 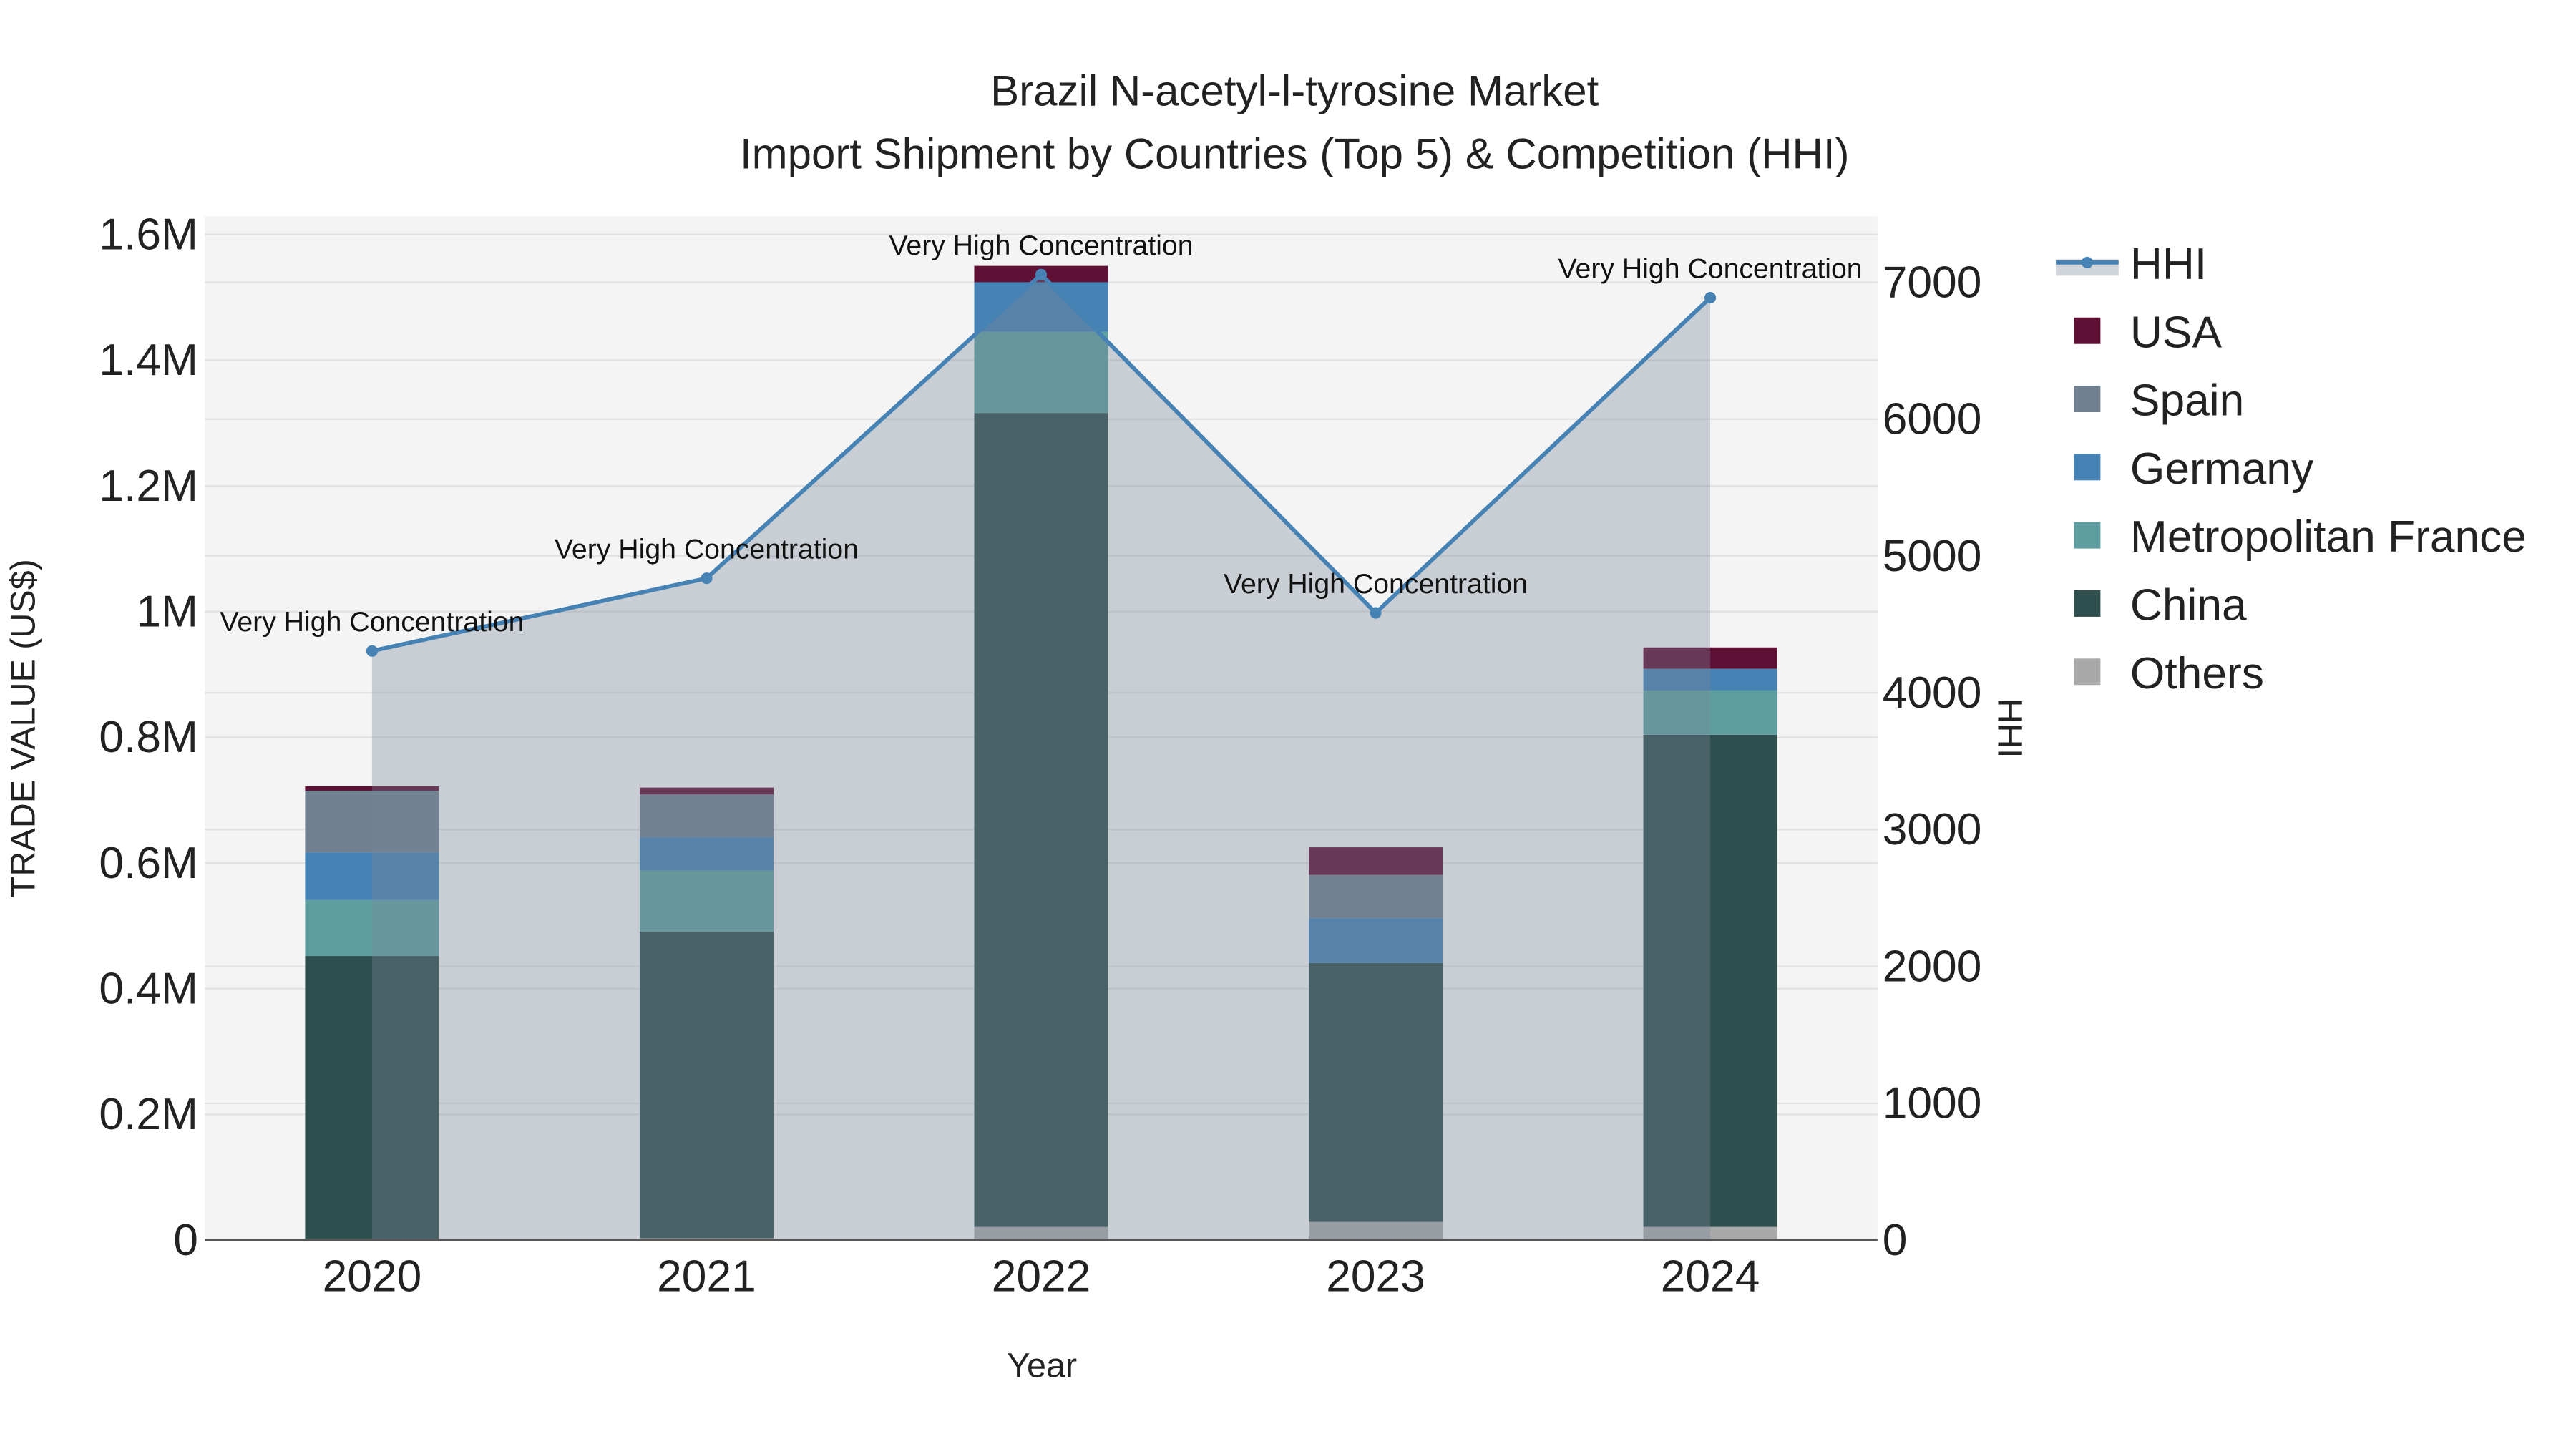 I want to click on y-tick-label: 0.6M, so click(x=148, y=863).